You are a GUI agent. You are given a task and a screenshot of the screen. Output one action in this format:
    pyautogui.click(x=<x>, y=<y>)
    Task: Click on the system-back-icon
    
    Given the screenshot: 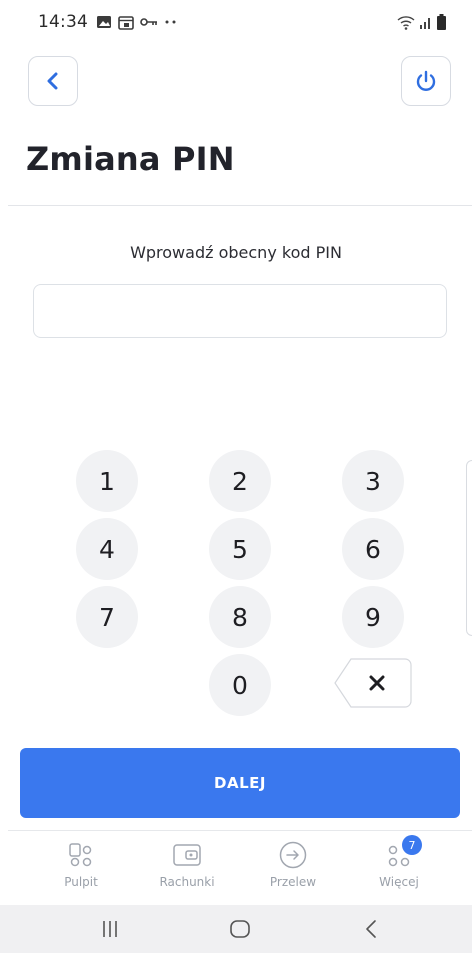 What is the action you would take?
    pyautogui.click(x=372, y=929)
    